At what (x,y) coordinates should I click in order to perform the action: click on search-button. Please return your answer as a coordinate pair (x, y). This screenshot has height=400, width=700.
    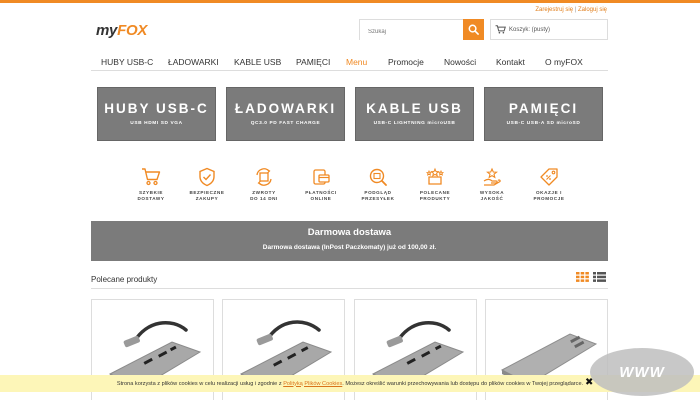
    Looking at the image, I should click on (473, 29).